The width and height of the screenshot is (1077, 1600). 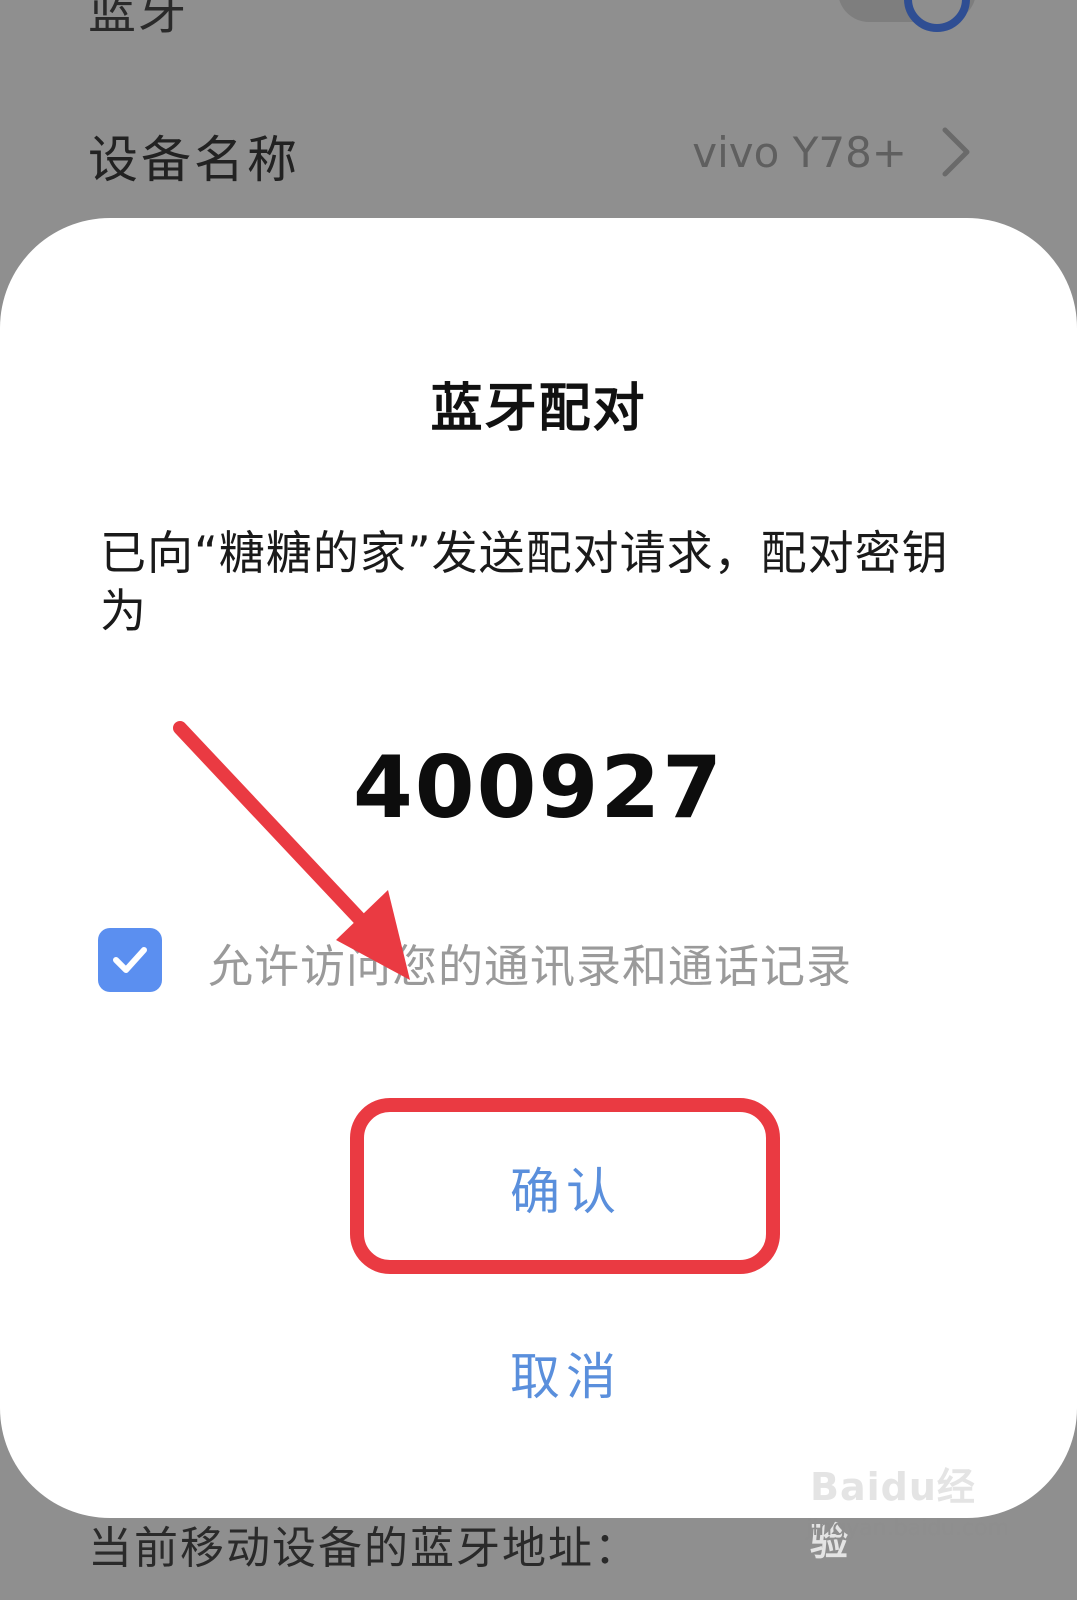 I want to click on device-name-label: 设备名称, so click(x=194, y=160).